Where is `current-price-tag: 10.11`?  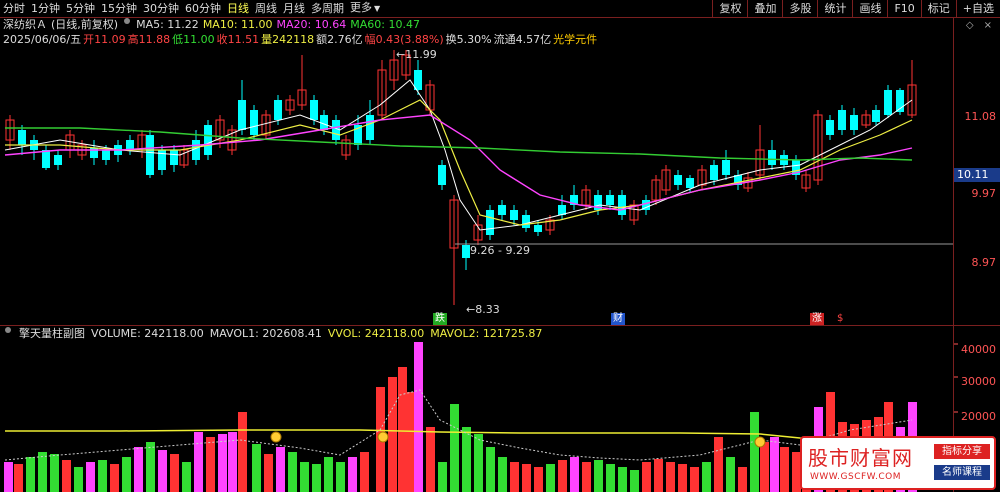
current-price-tag: 10.11 is located at coordinates (977, 175).